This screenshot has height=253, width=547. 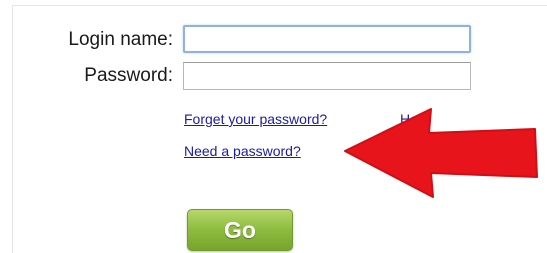 What do you see at coordinates (128, 75) in the screenshot?
I see `password-label: Password:` at bounding box center [128, 75].